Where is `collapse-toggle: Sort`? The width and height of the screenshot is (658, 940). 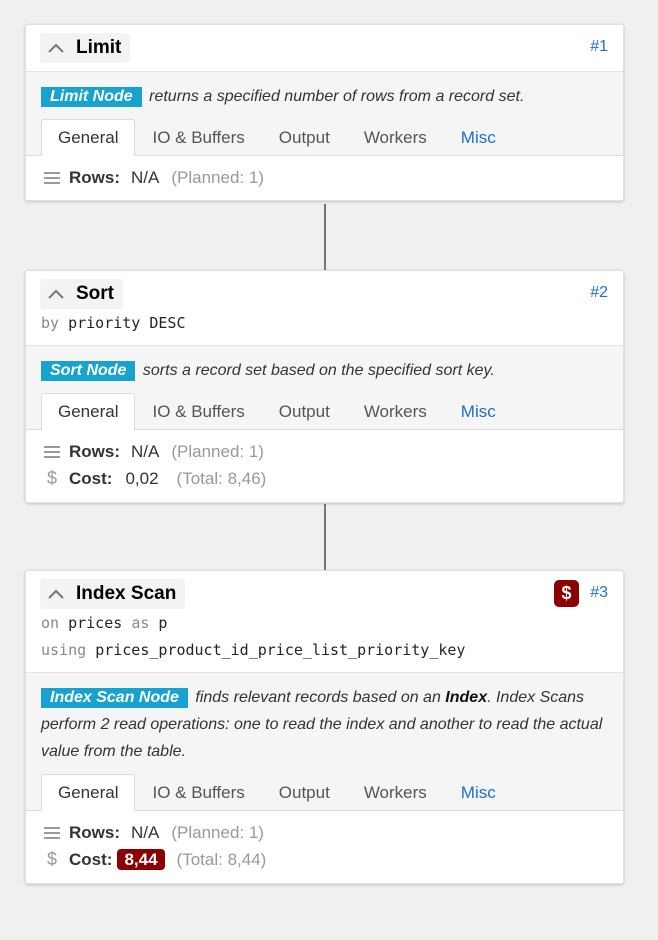
collapse-toggle: Sort is located at coordinates (81, 294).